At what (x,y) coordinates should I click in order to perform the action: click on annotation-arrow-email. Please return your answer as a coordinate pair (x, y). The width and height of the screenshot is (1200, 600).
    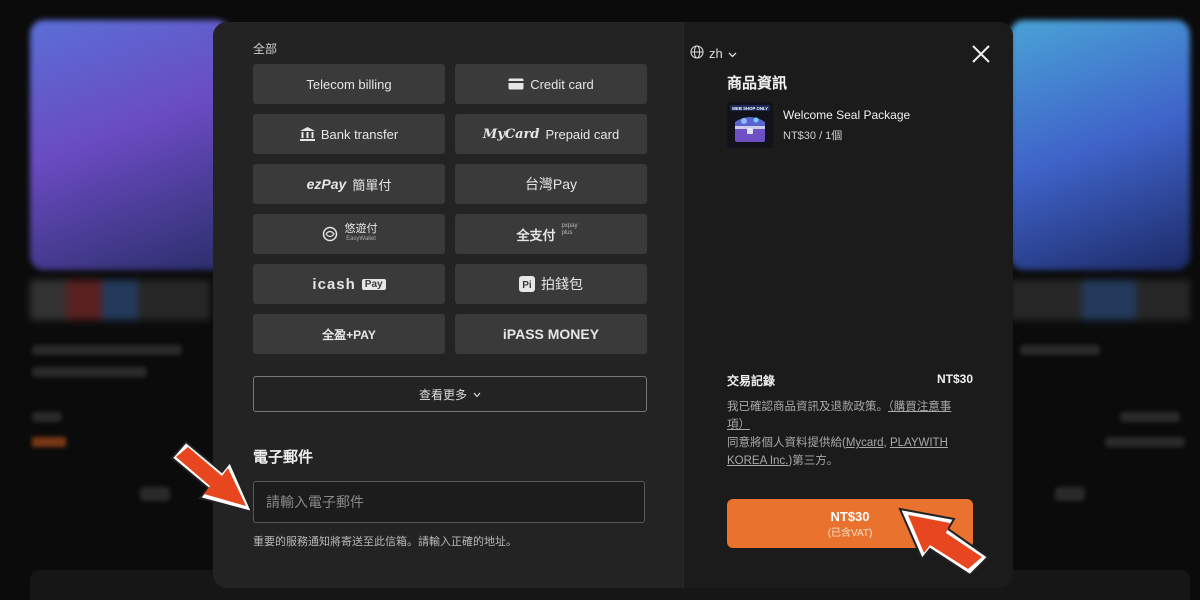
    Looking at the image, I should click on (212, 477).